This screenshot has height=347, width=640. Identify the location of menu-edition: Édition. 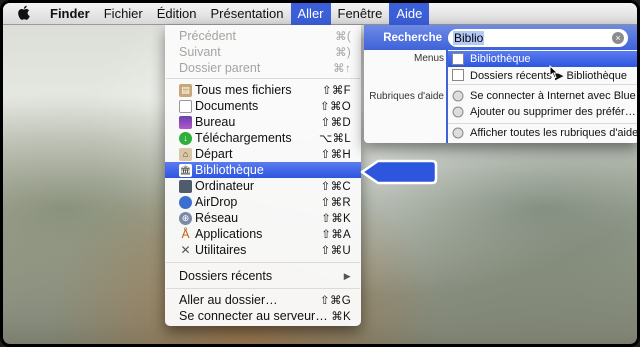
(177, 14).